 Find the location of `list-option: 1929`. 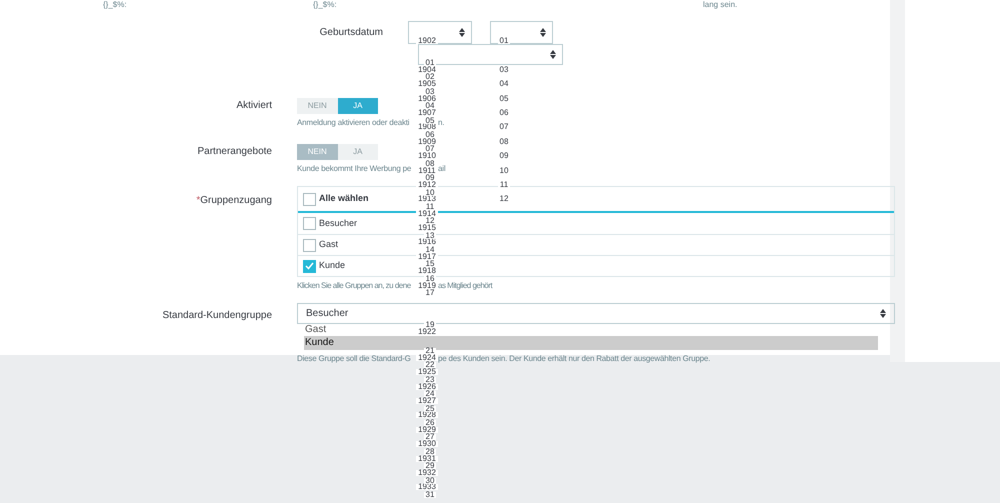

list-option: 1929 is located at coordinates (427, 429).